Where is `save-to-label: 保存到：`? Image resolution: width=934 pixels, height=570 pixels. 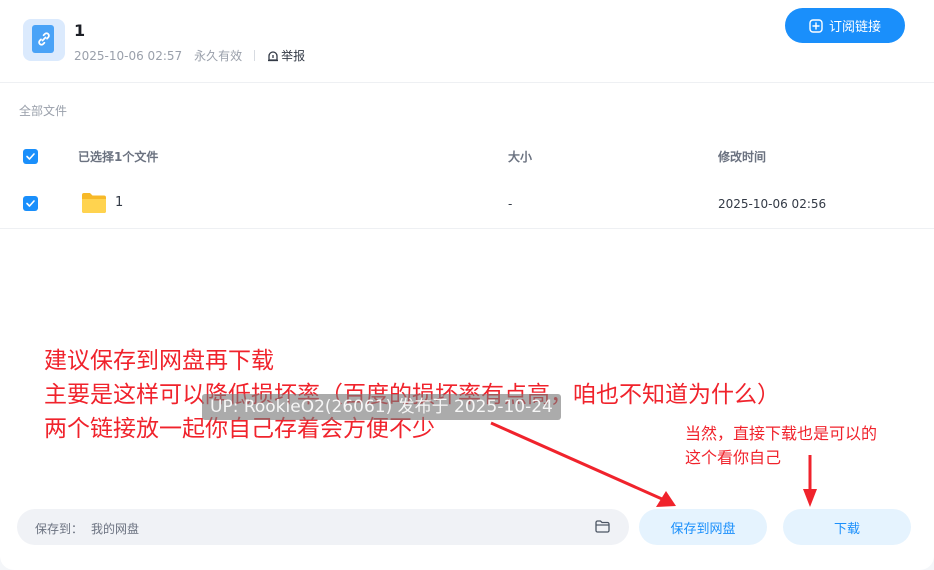 save-to-label: 保存到： is located at coordinates (59, 529).